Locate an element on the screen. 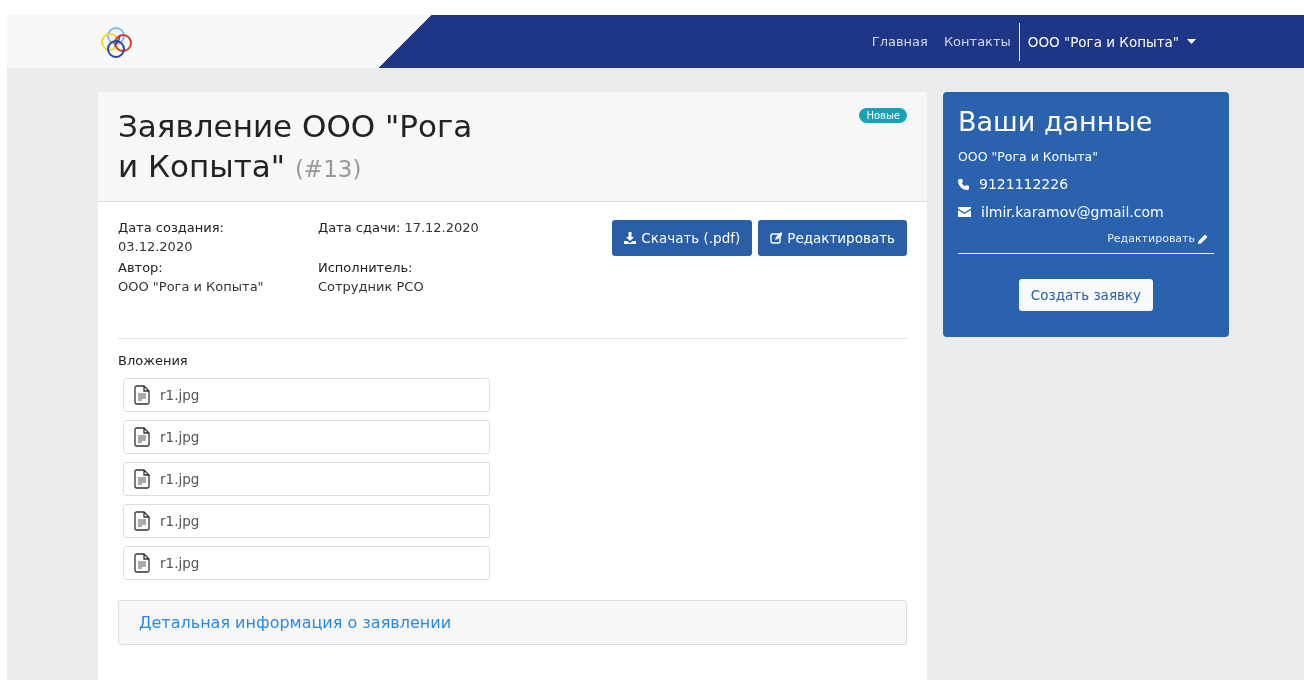 Image resolution: width=1304 pixels, height=680 pixels. company-name: ООО "Рога и Копыта" is located at coordinates (1028, 156).